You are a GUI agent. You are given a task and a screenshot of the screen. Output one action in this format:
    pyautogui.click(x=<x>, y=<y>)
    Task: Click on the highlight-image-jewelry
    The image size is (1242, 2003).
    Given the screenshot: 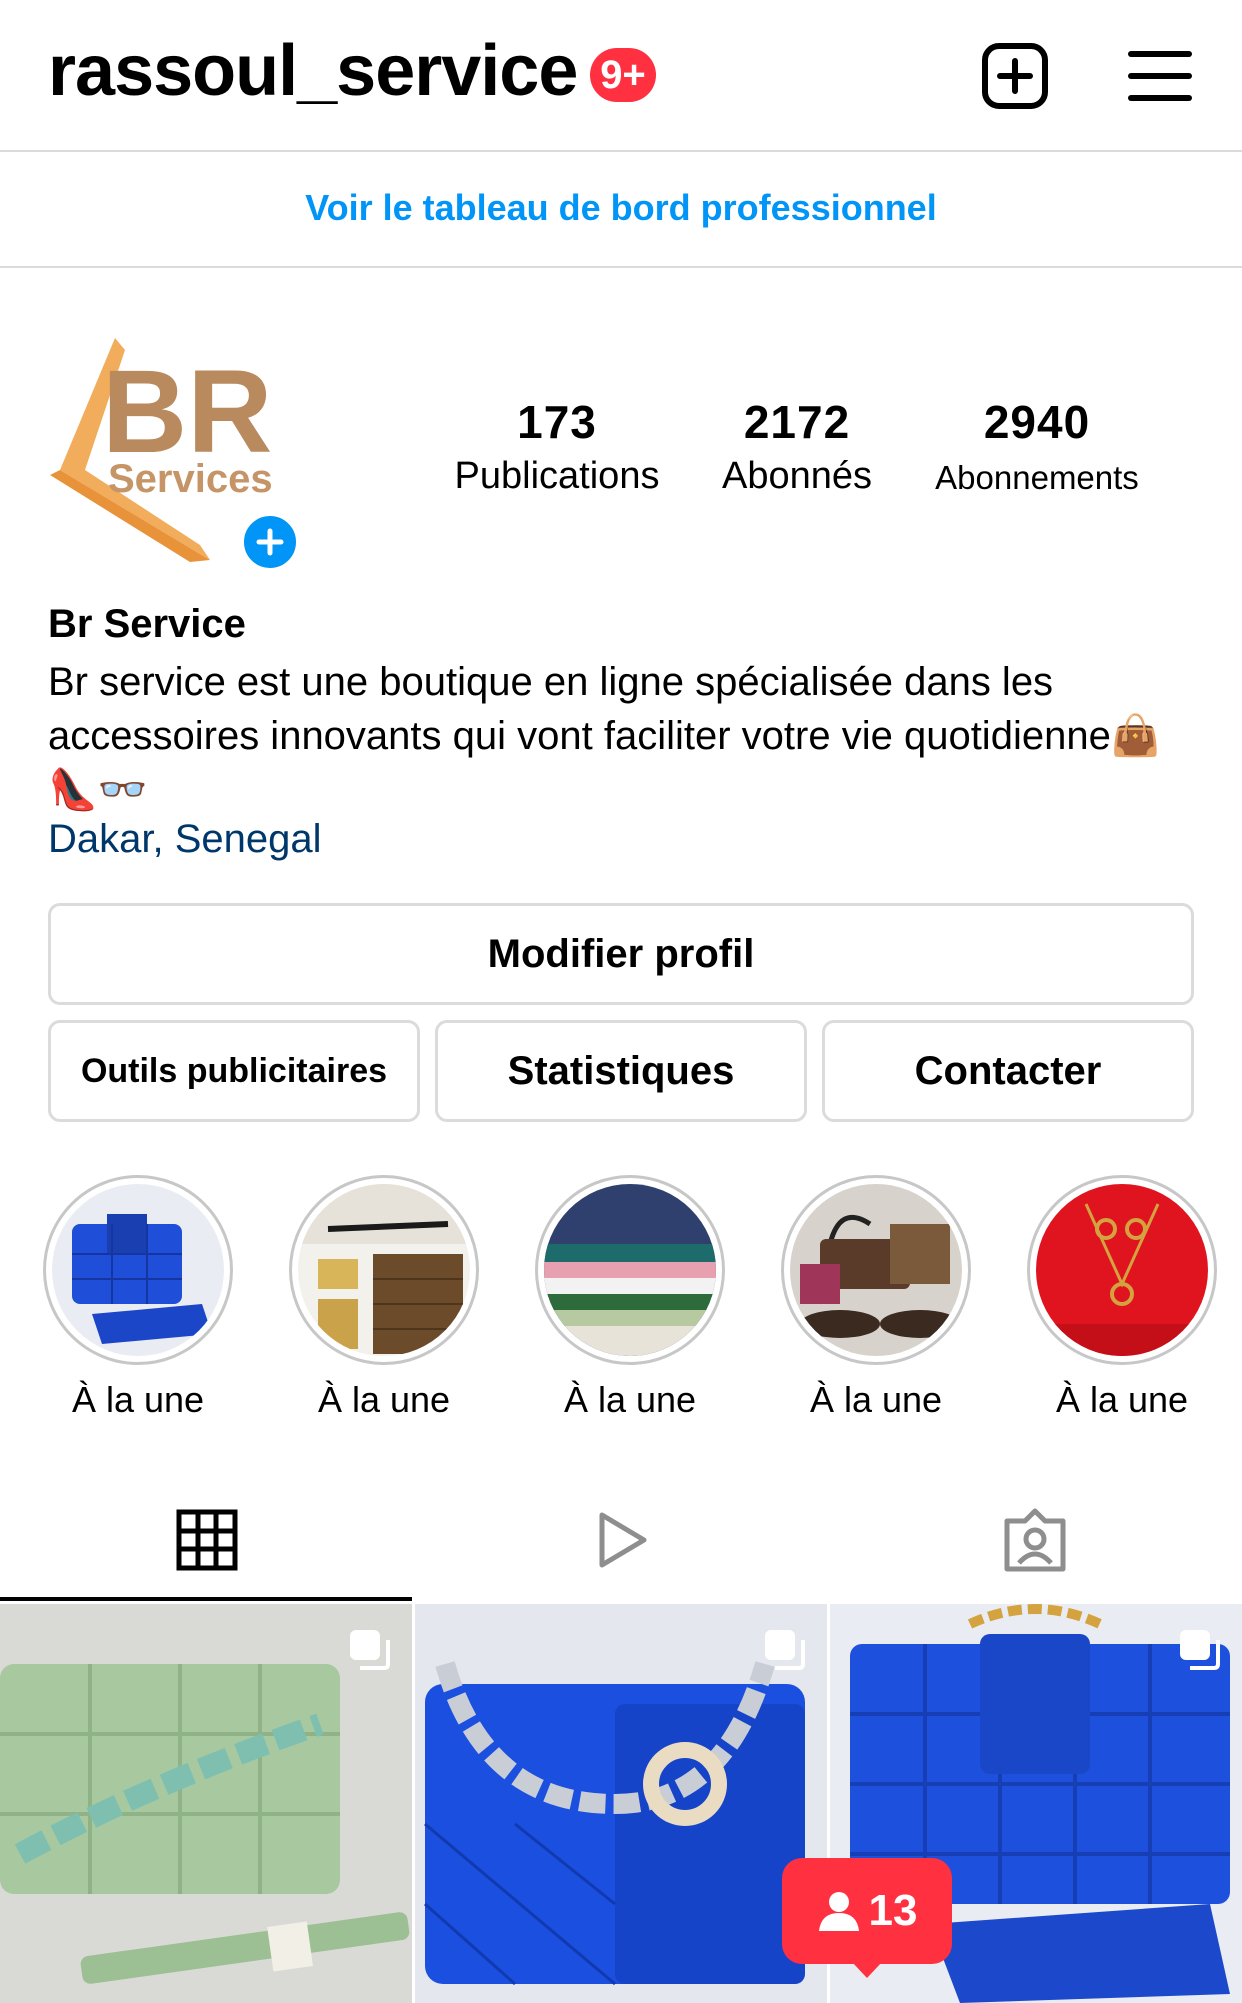 What is the action you would take?
    pyautogui.click(x=1122, y=1270)
    